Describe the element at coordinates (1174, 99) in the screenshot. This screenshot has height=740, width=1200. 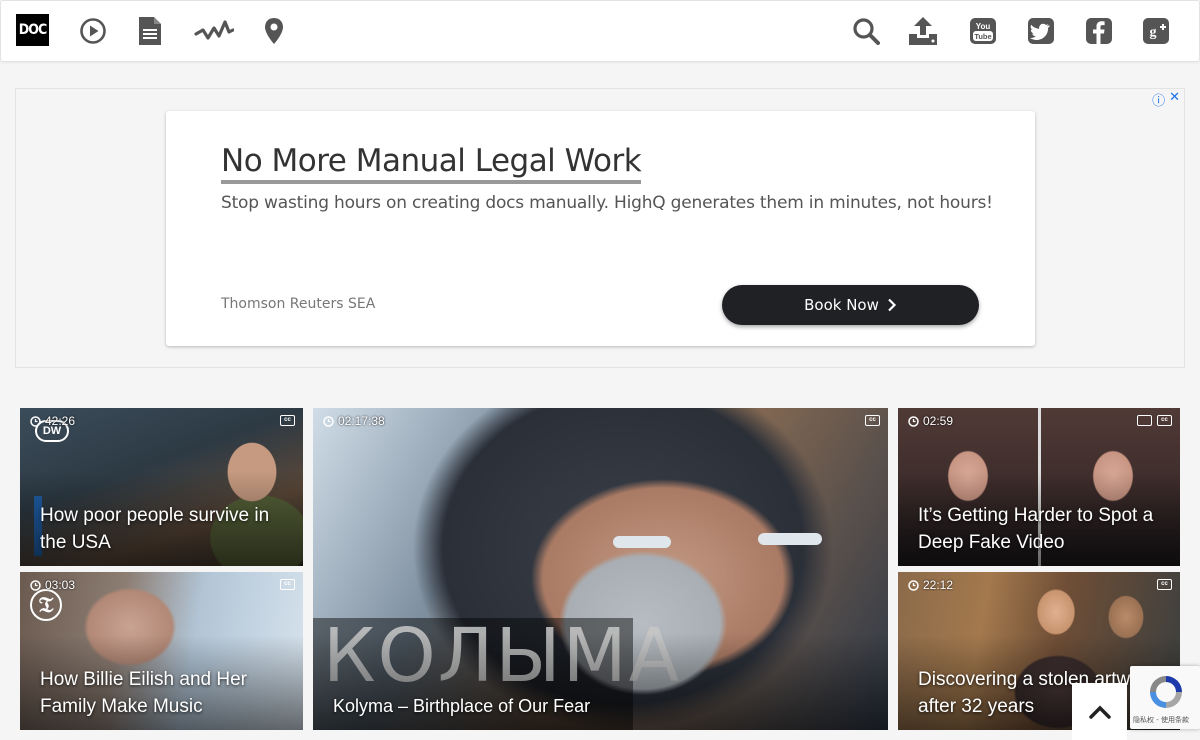
I see `ad-close-icon: ✕` at that location.